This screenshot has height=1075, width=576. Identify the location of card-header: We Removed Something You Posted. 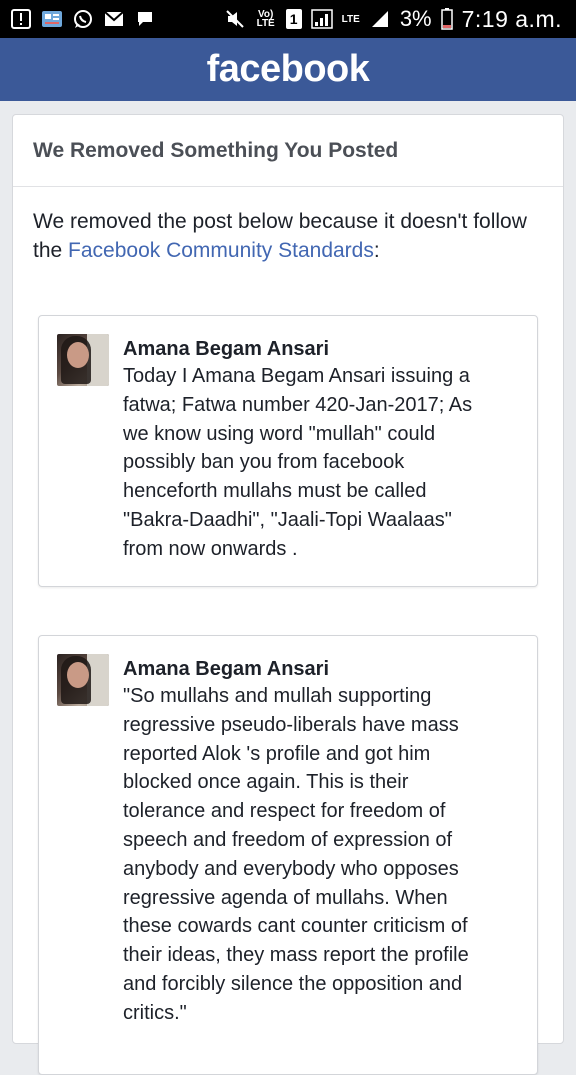
(288, 151).